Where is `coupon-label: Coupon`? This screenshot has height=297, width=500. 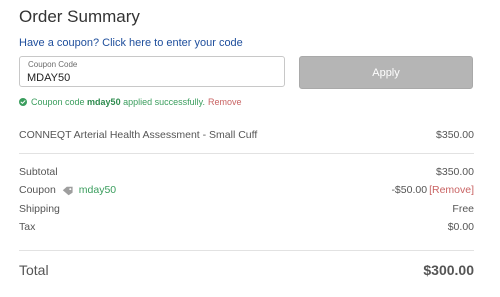 coupon-label: Coupon is located at coordinates (37, 190).